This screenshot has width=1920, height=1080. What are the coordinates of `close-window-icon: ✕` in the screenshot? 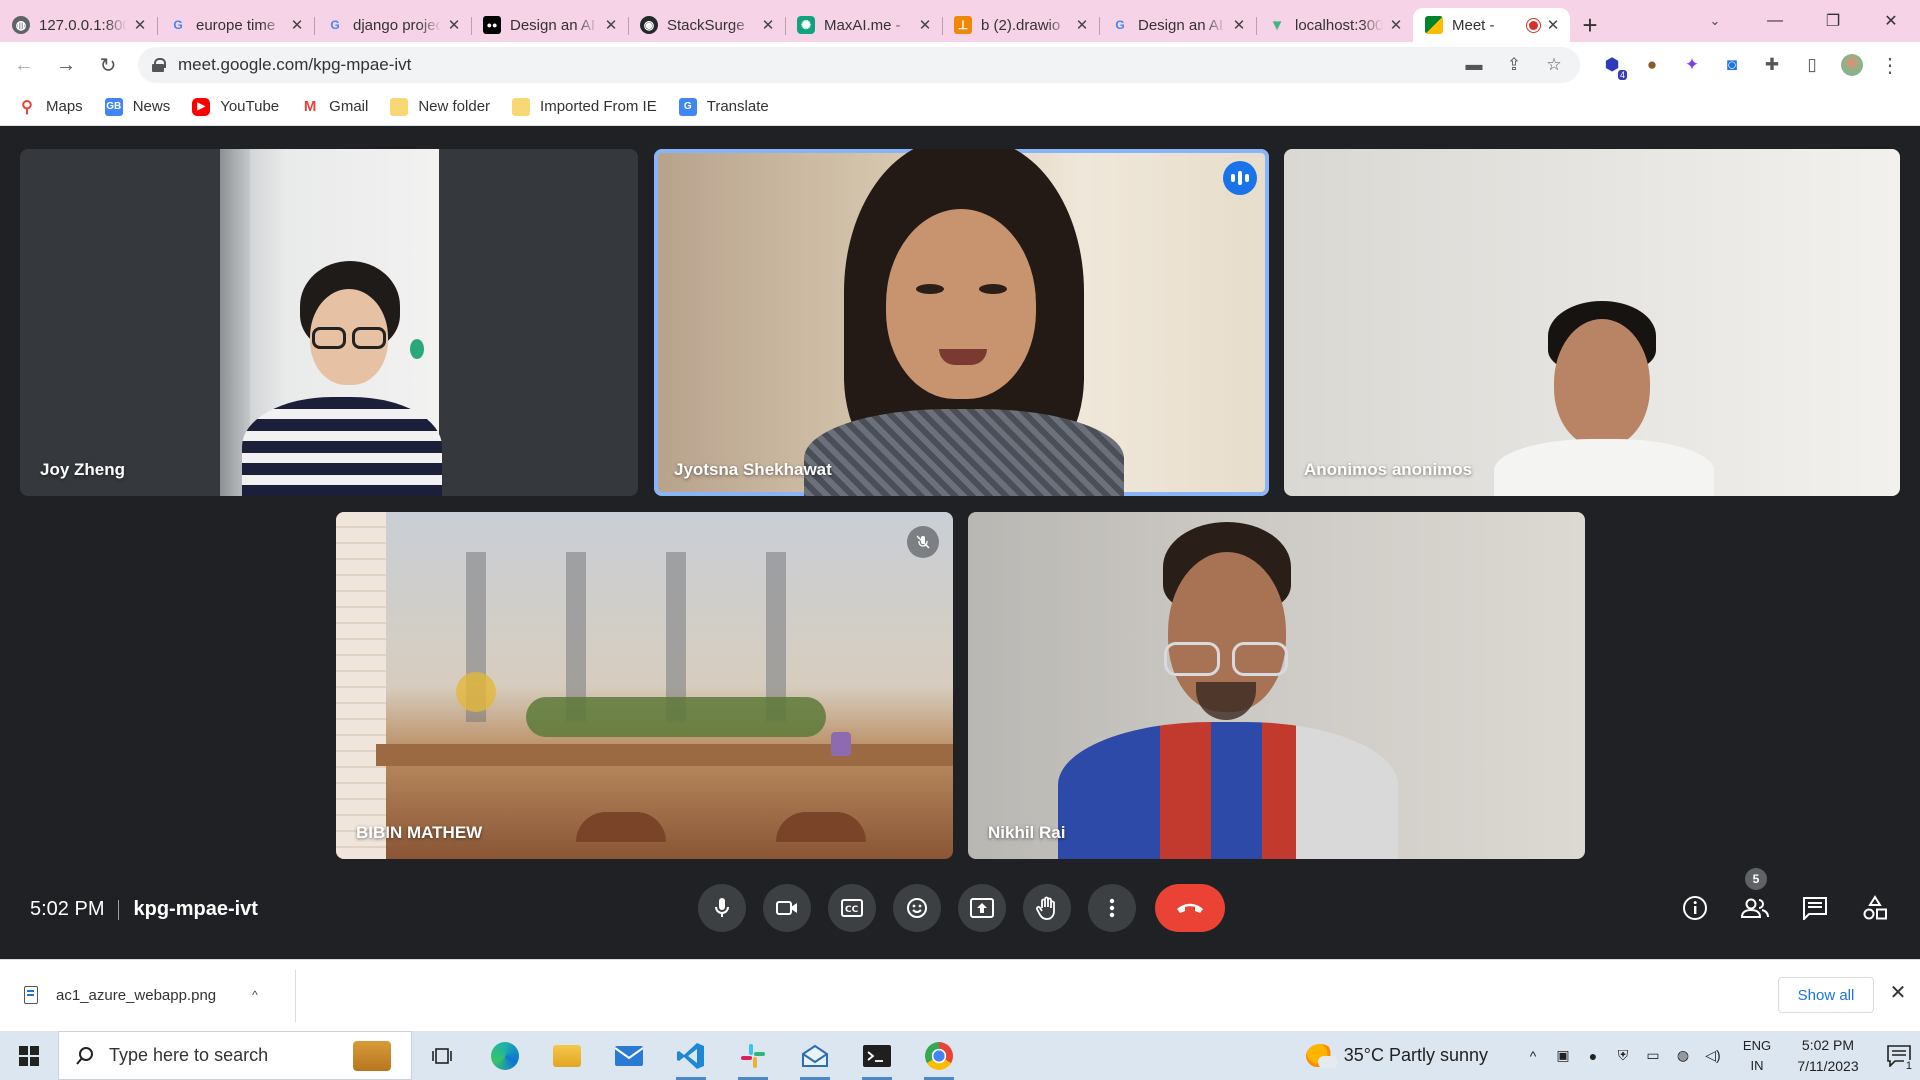 It's located at (1891, 21).